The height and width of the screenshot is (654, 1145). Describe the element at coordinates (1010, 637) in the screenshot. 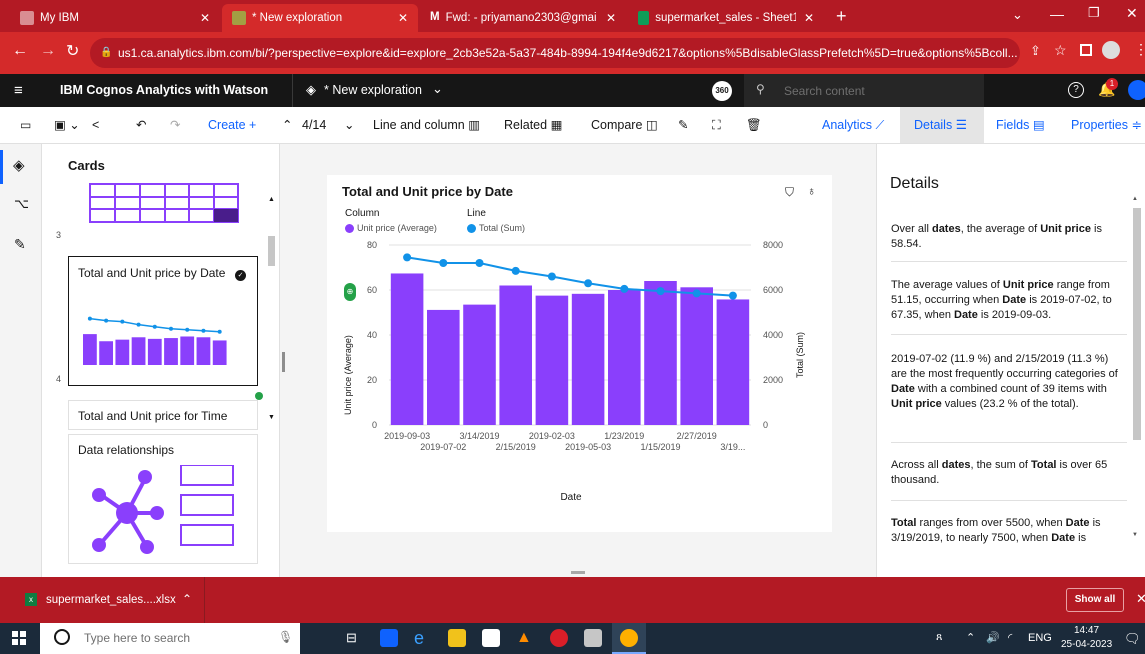

I see `wifi-icon: ◜` at that location.